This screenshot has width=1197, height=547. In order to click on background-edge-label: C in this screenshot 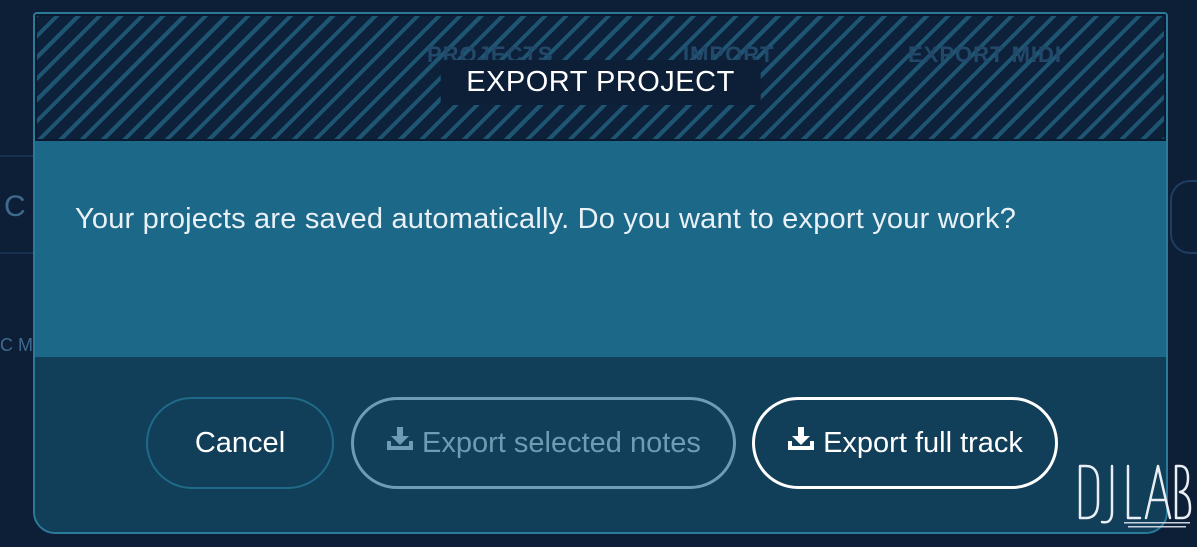, I will do `click(15, 206)`.